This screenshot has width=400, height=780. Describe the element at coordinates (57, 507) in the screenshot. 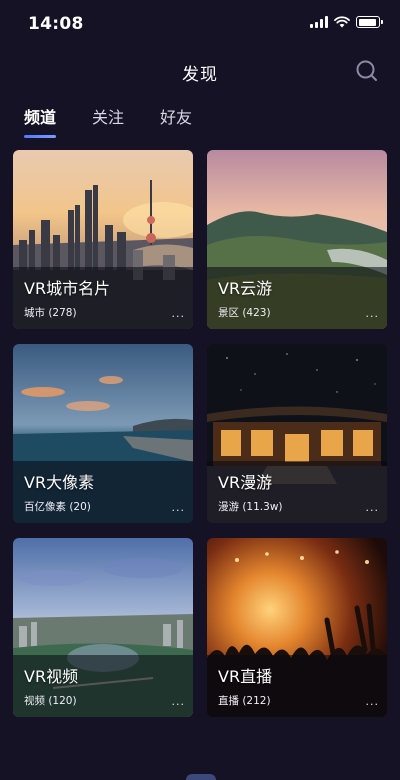

I see `card-subtitle: 百亿像素 (20)` at that location.